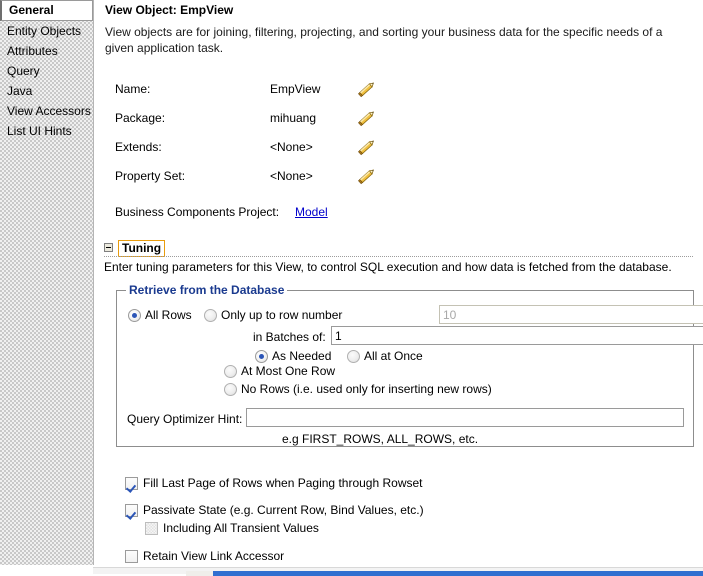  What do you see at coordinates (39, 131) in the screenshot?
I see `sidebar-item-label: List UI Hints` at bounding box center [39, 131].